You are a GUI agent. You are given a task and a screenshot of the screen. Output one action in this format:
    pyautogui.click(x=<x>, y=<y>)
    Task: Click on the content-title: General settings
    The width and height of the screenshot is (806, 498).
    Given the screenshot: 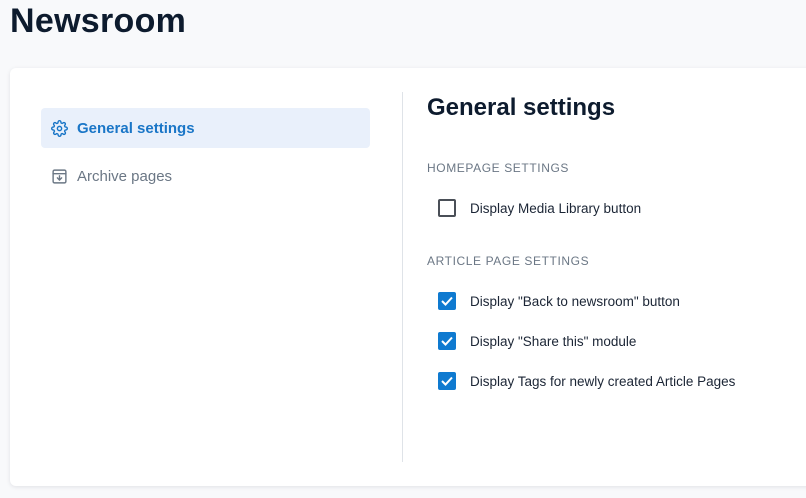 What is the action you would take?
    pyautogui.click(x=521, y=107)
    